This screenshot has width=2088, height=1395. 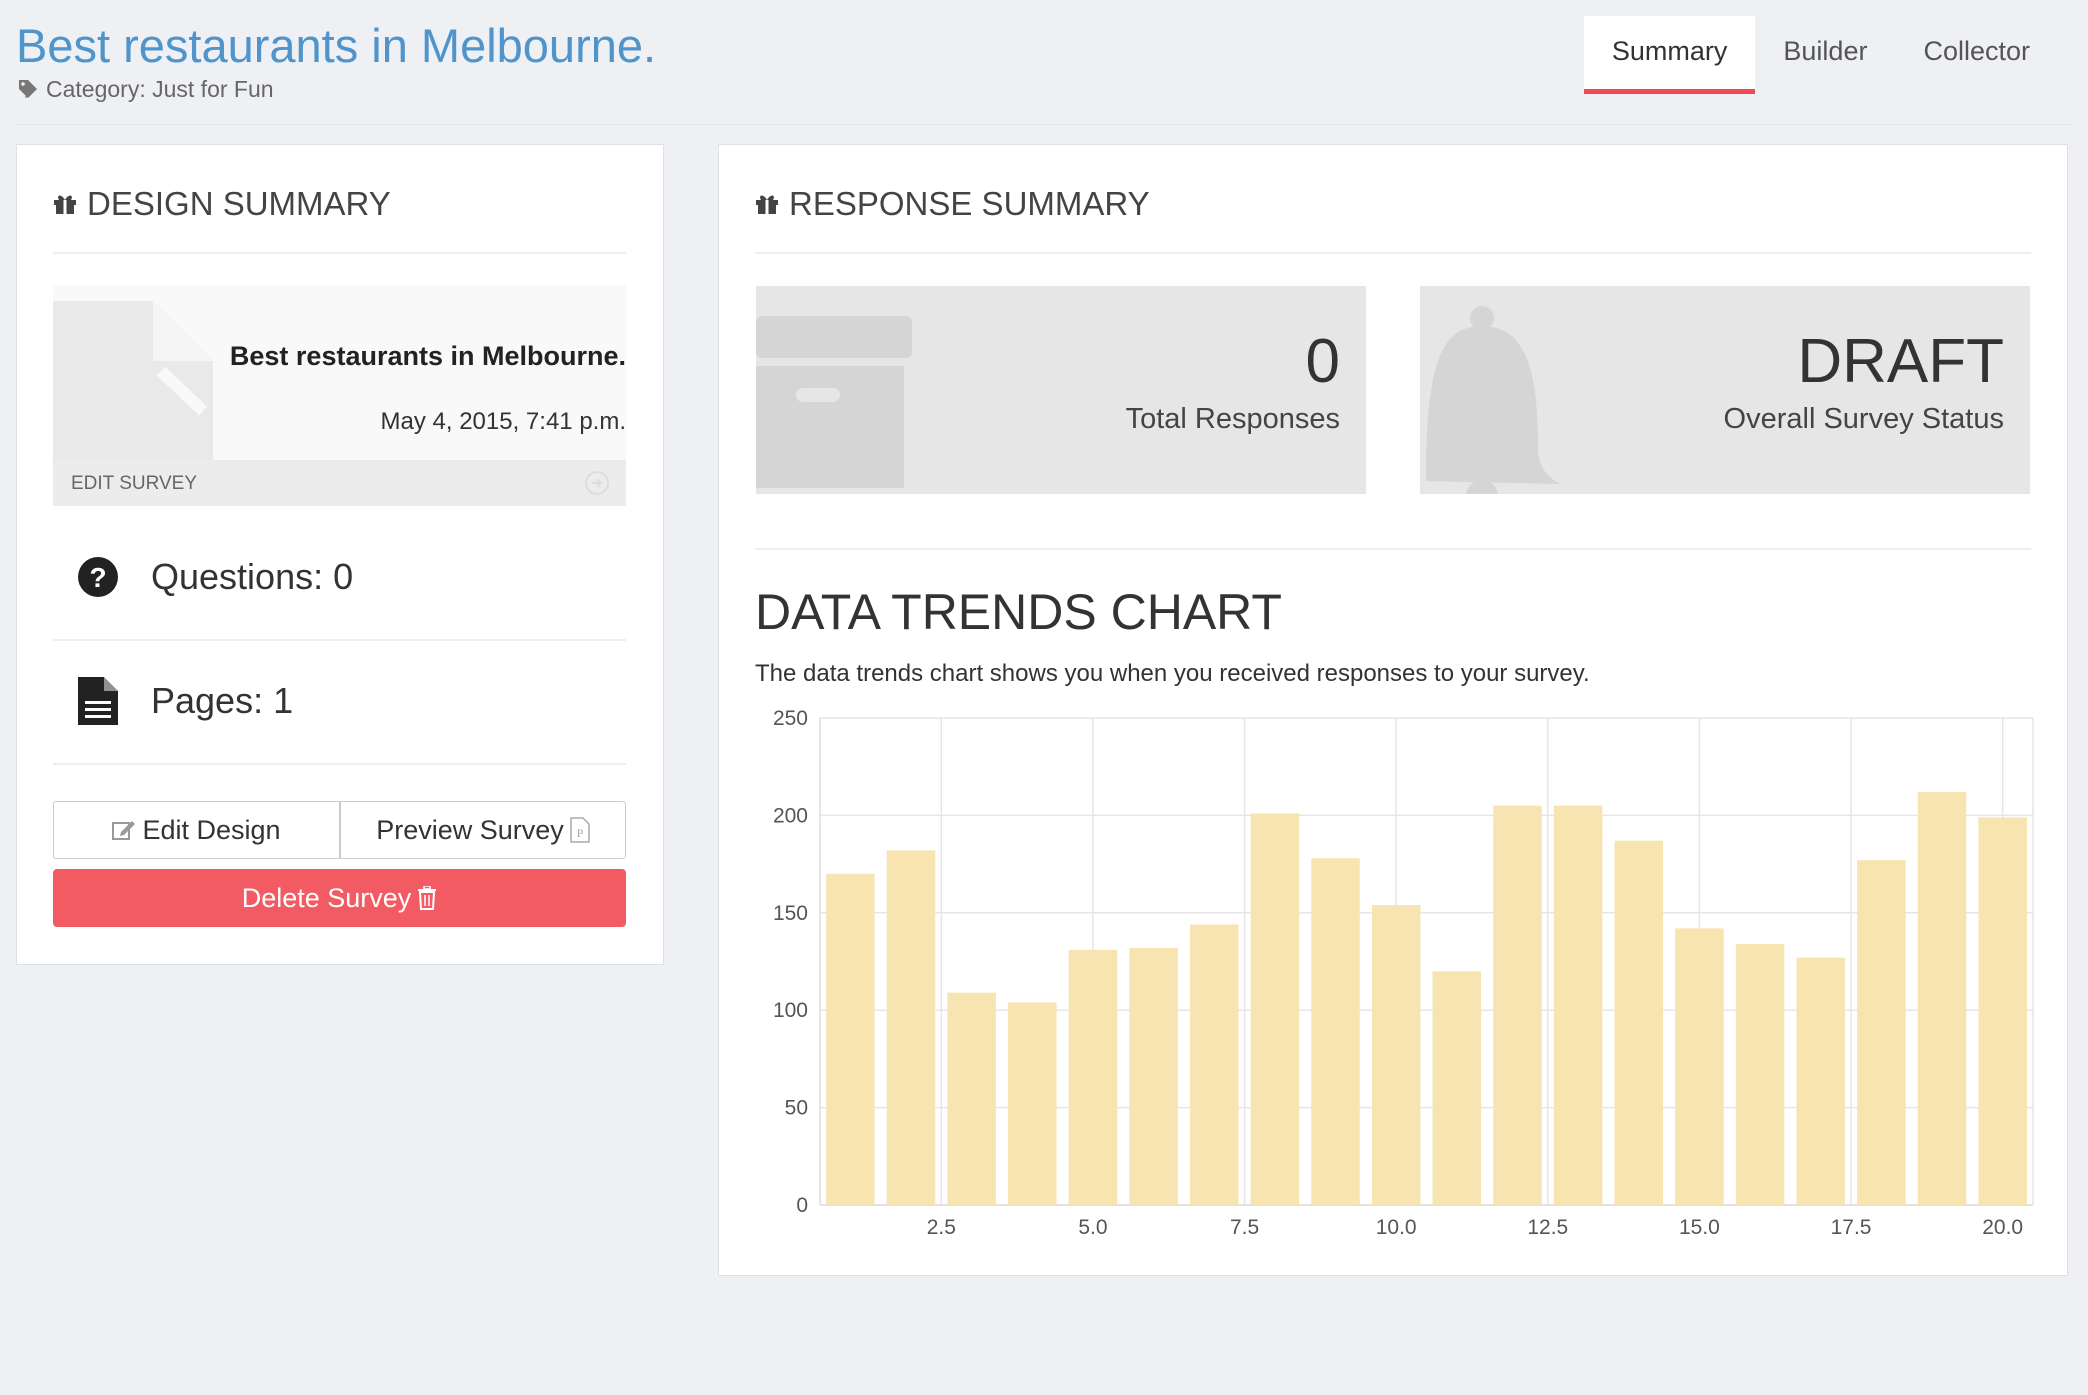 I want to click on archive-icon, so click(x=834, y=402).